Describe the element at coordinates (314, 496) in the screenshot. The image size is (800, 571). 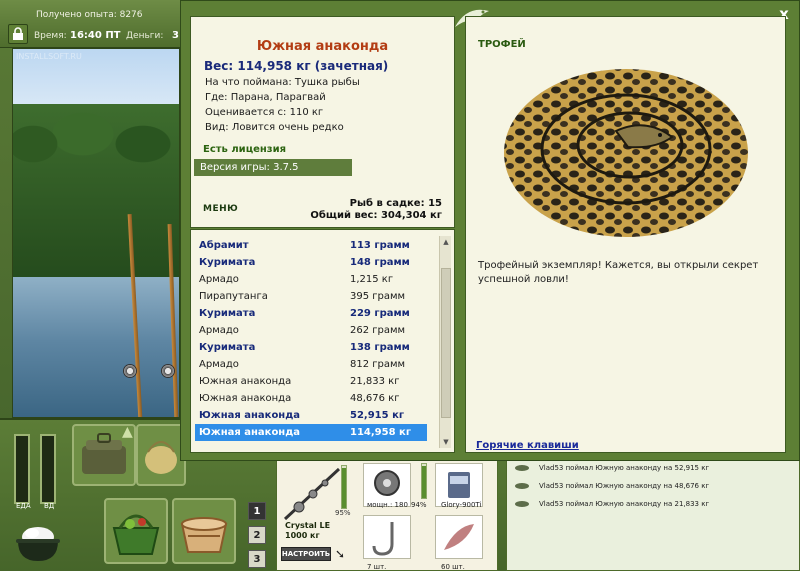
I see `rod-slot` at that location.